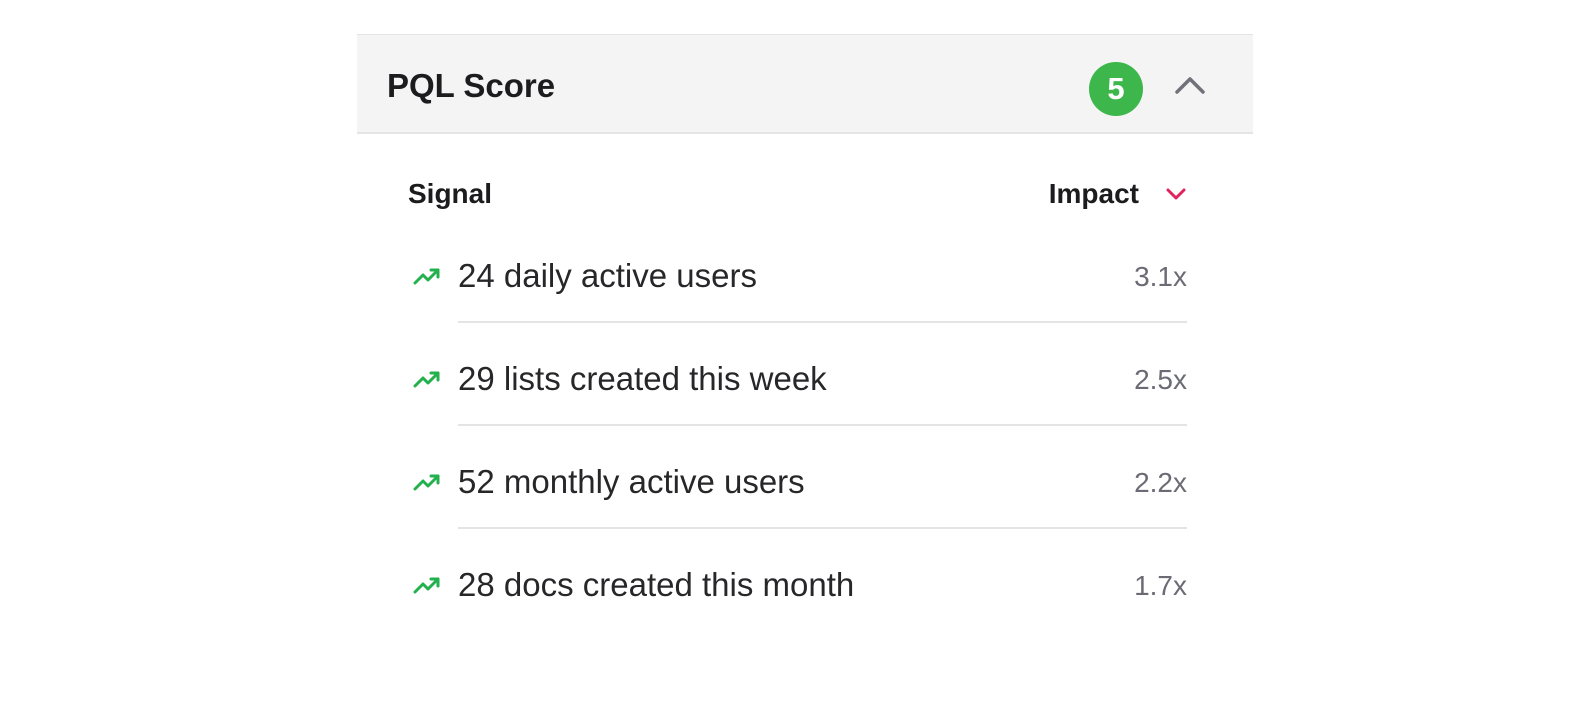  What do you see at coordinates (805, 191) in the screenshot?
I see `table-header: Signal Impact` at bounding box center [805, 191].